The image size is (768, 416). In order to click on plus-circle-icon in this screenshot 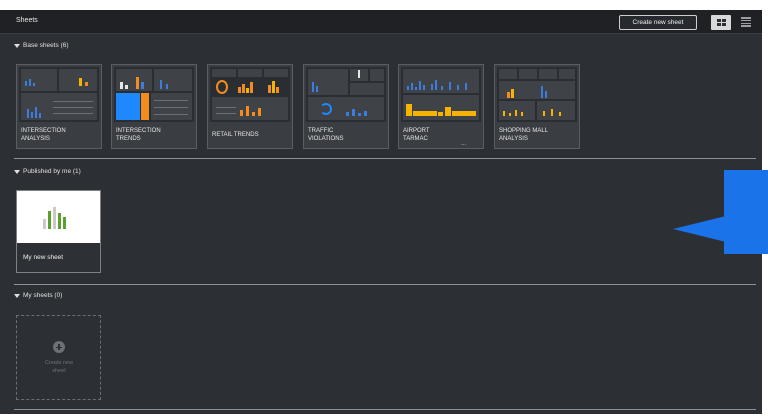, I will do `click(59, 347)`.